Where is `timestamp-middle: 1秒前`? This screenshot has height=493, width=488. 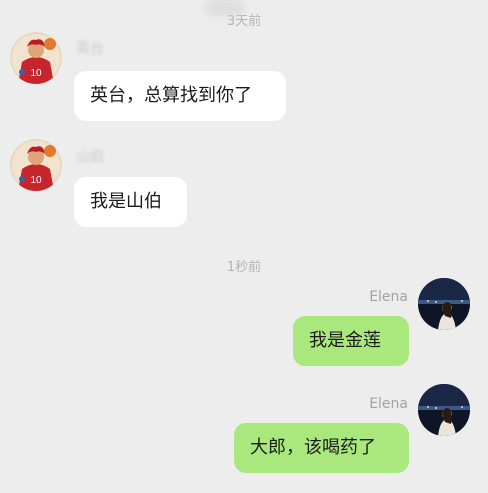 timestamp-middle: 1秒前 is located at coordinates (244, 267).